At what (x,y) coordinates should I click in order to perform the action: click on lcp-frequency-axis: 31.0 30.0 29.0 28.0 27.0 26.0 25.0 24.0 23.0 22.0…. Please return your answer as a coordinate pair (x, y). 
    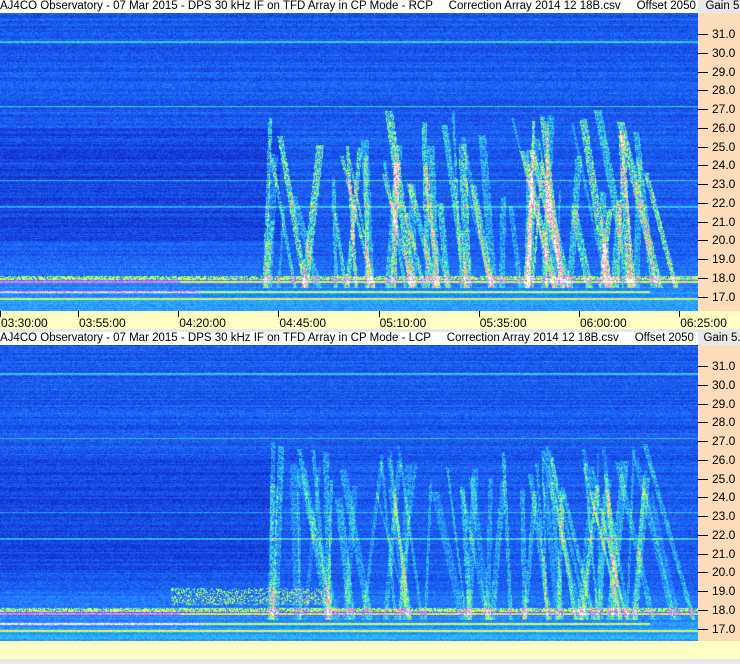
    Looking at the image, I should click on (719, 493).